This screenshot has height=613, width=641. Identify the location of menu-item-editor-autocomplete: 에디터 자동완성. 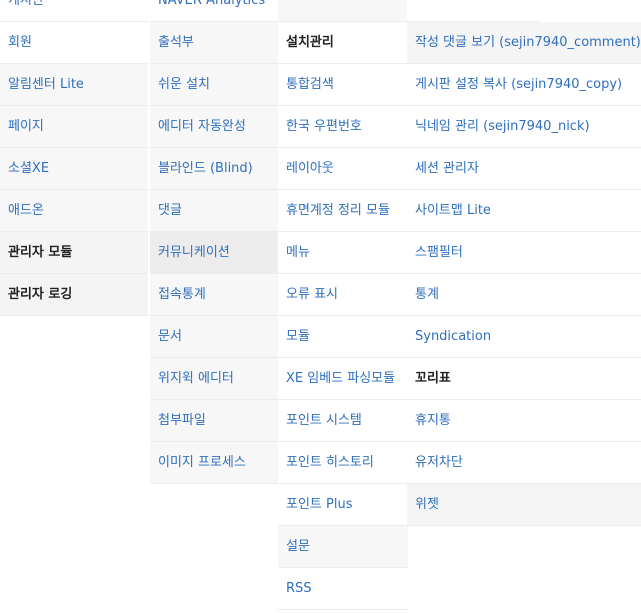
(214, 127).